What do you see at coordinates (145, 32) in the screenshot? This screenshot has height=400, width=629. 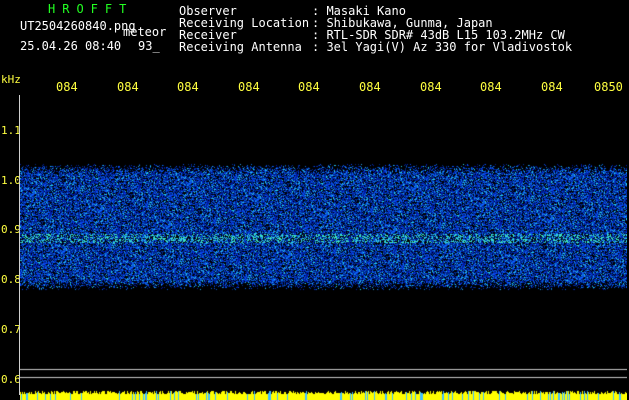 I see `meteor-label: meteor` at bounding box center [145, 32].